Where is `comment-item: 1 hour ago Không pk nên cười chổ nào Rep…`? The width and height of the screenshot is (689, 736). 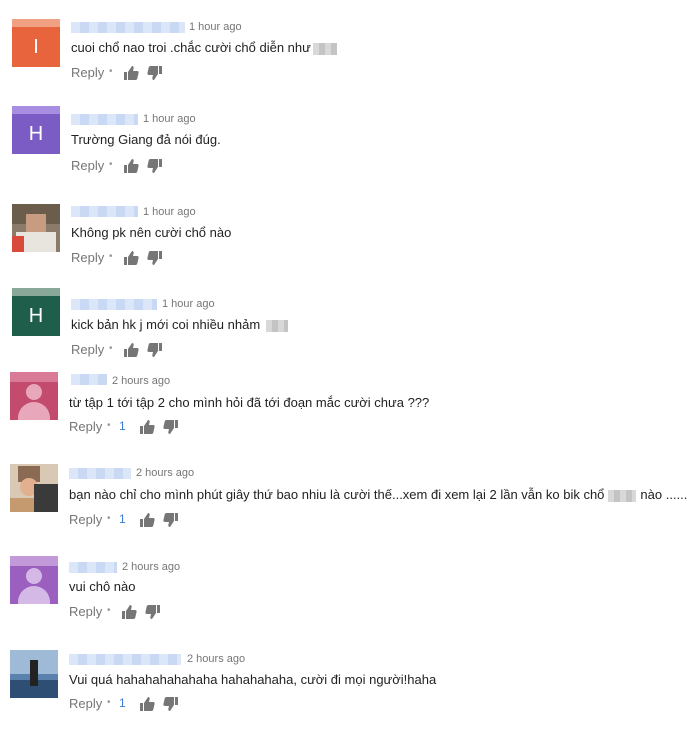
comment-item: 1 hour ago Không pk nên cười chổ nào Rep… is located at coordinates (344, 230).